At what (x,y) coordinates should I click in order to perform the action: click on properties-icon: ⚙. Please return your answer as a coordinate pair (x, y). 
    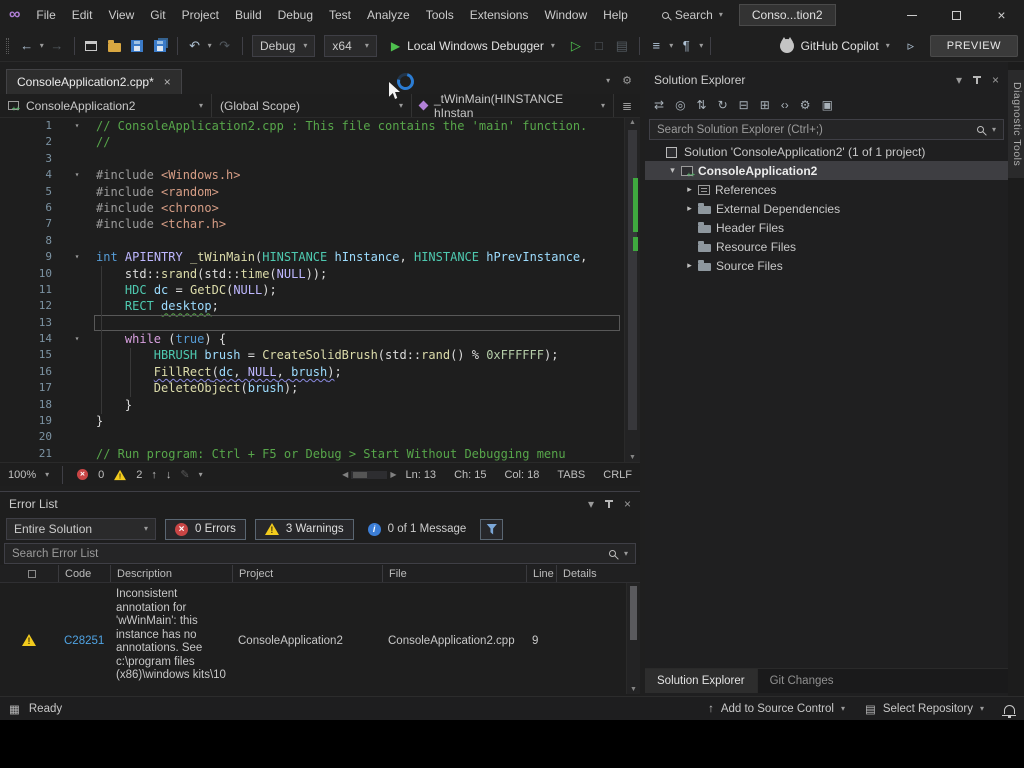
    Looking at the image, I should click on (805, 105).